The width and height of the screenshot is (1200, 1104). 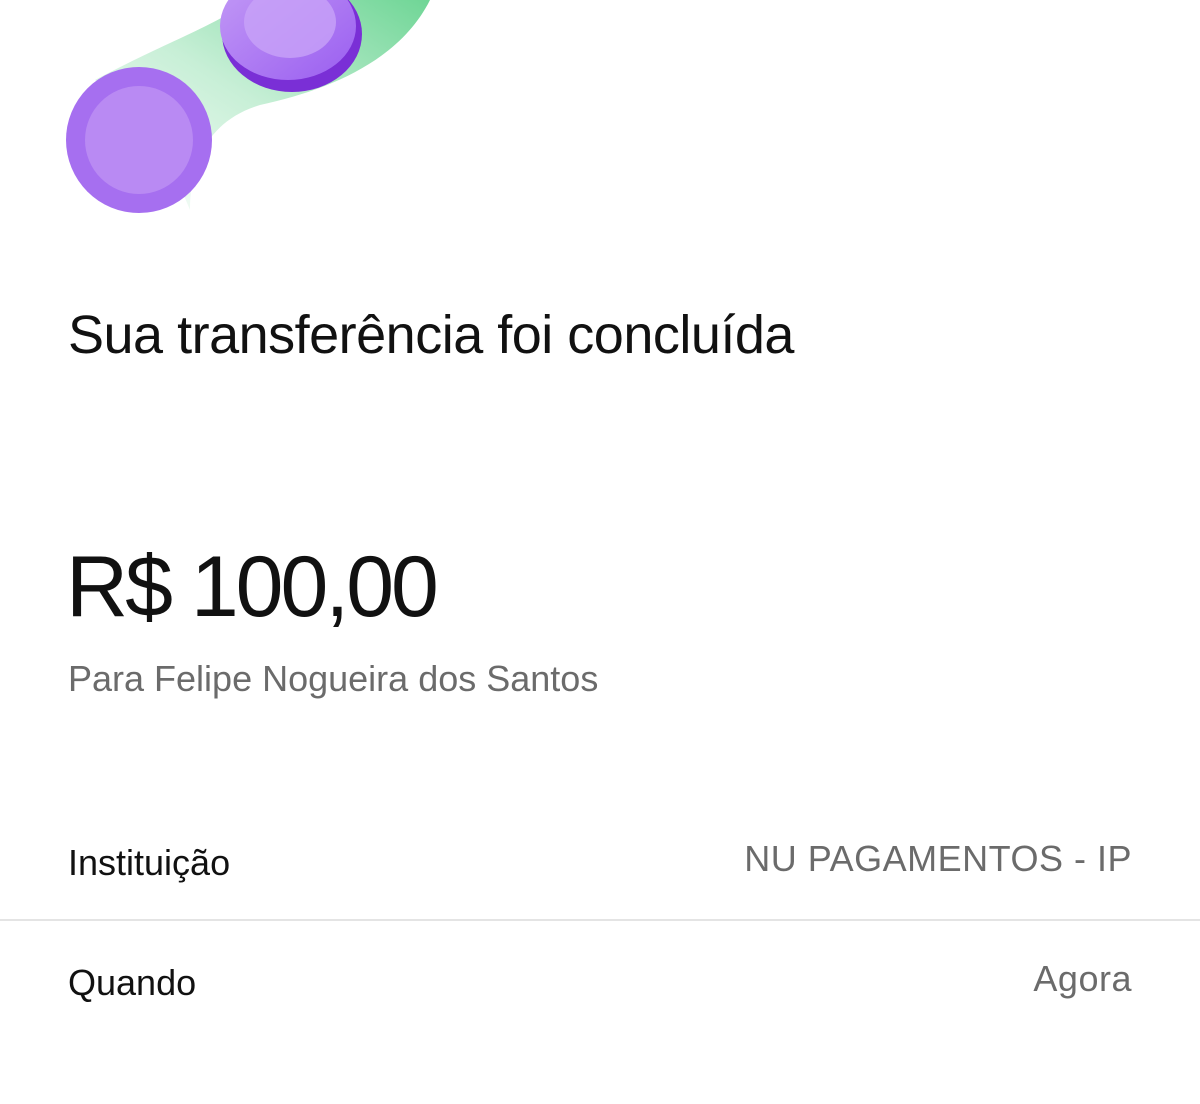 I want to click on when-label: Quando, so click(x=132, y=982).